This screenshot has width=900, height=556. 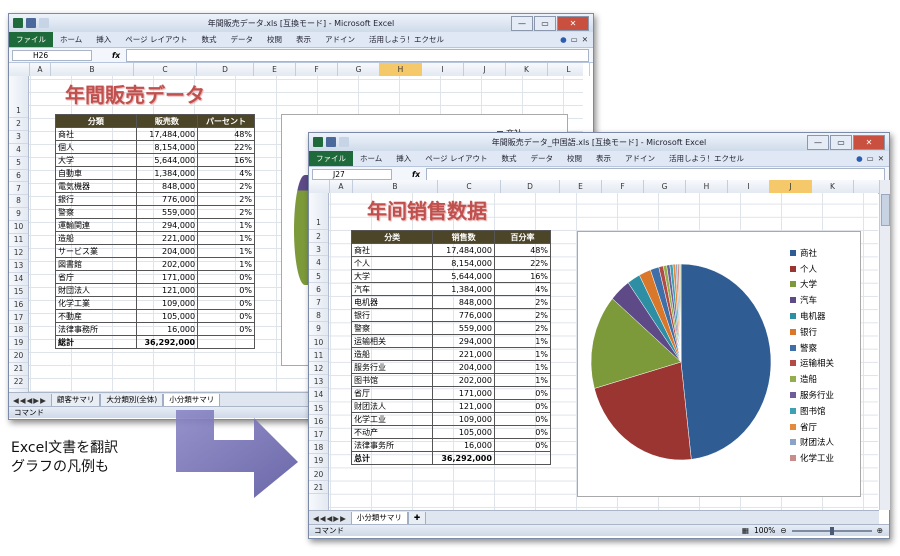 What do you see at coordinates (392, 237) in the screenshot?
I see `table-header: 分类` at bounding box center [392, 237].